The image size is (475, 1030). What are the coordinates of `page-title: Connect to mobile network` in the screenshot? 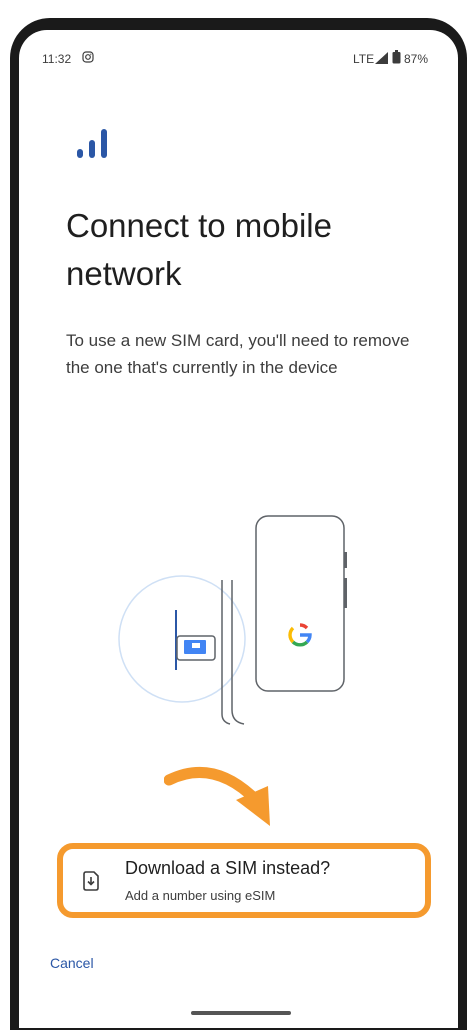 It's located at (199, 249).